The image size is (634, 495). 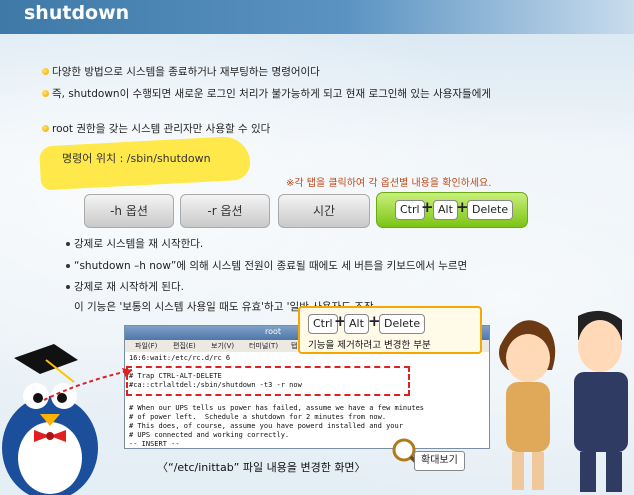 I want to click on bullet-1: 다양한 방법으로 시스템을 종료하거나 재부팅하는 명령어이다, so click(x=181, y=71).